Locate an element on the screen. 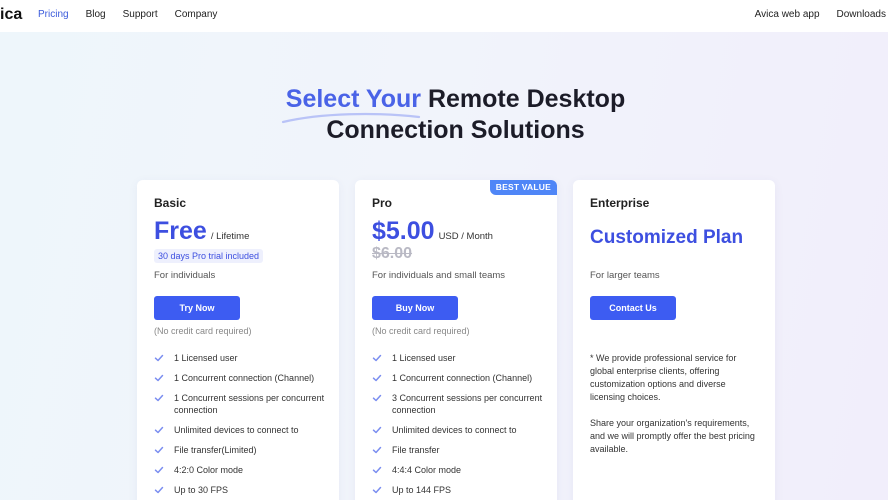 The width and height of the screenshot is (888, 500). list-item: Up to 144 FPS is located at coordinates (459, 490).